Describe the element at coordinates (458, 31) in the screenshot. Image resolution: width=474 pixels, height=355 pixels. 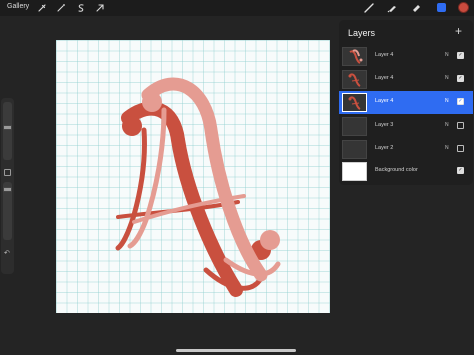
I see `add-layer-button: +` at that location.